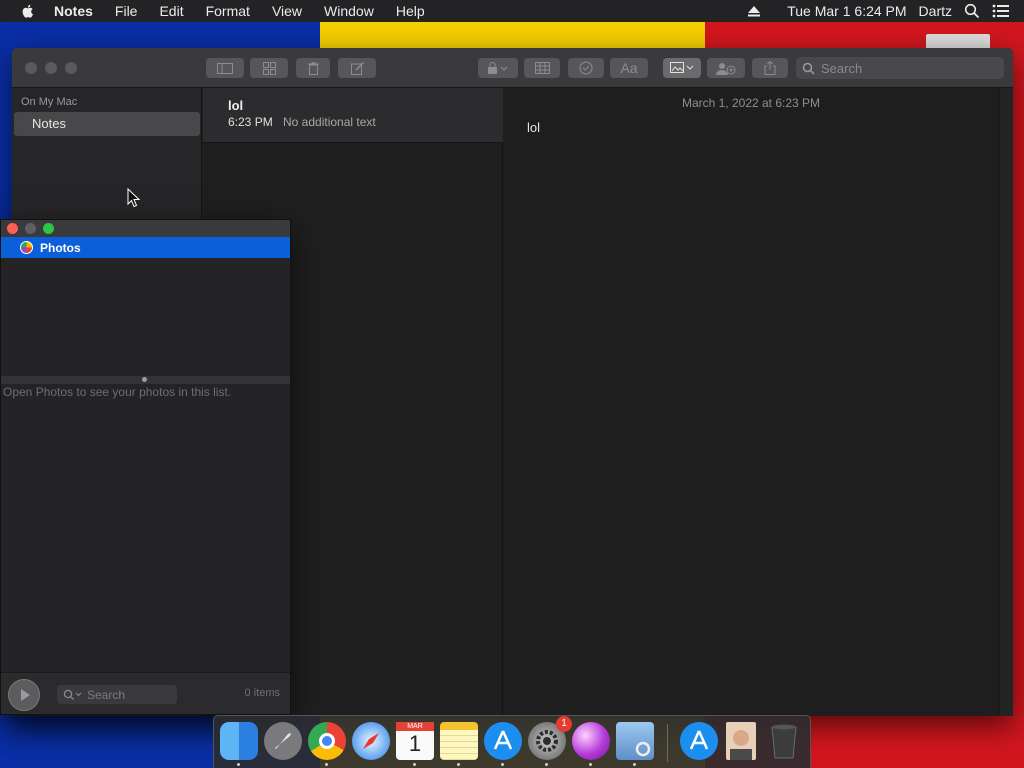 Image resolution: width=1024 pixels, height=768 pixels. I want to click on editor-scrollbar, so click(1006, 402).